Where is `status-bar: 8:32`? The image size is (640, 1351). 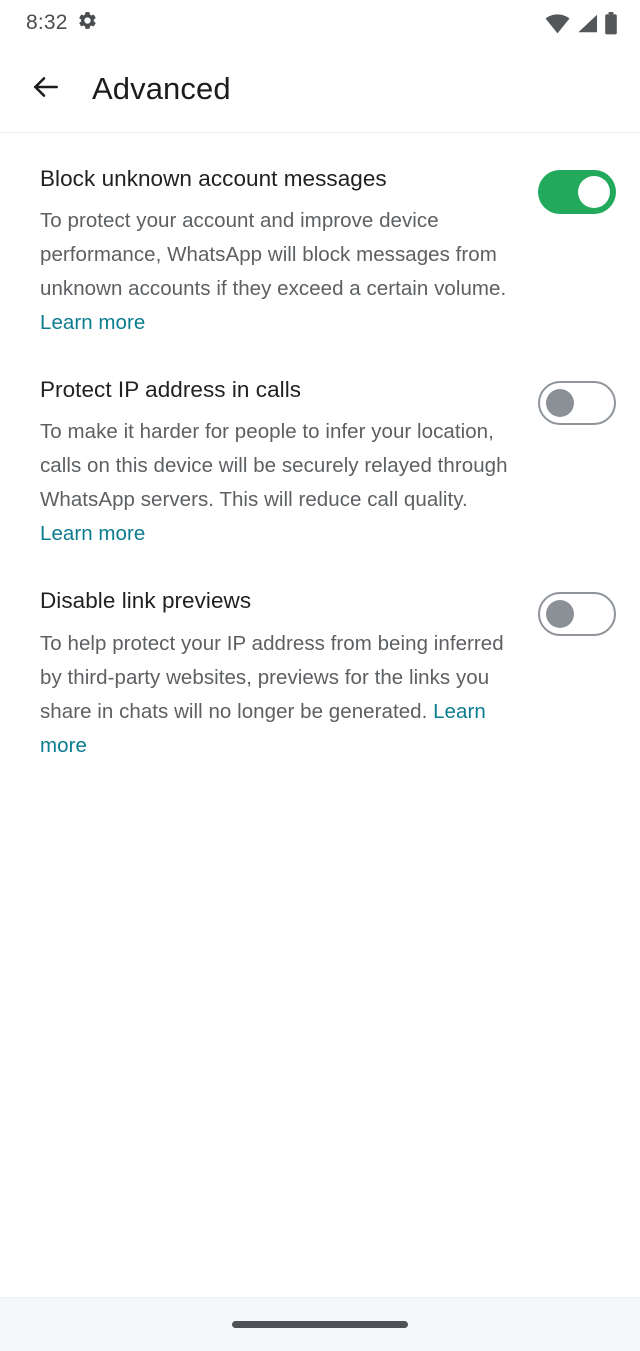 status-bar: 8:32 is located at coordinates (320, 23).